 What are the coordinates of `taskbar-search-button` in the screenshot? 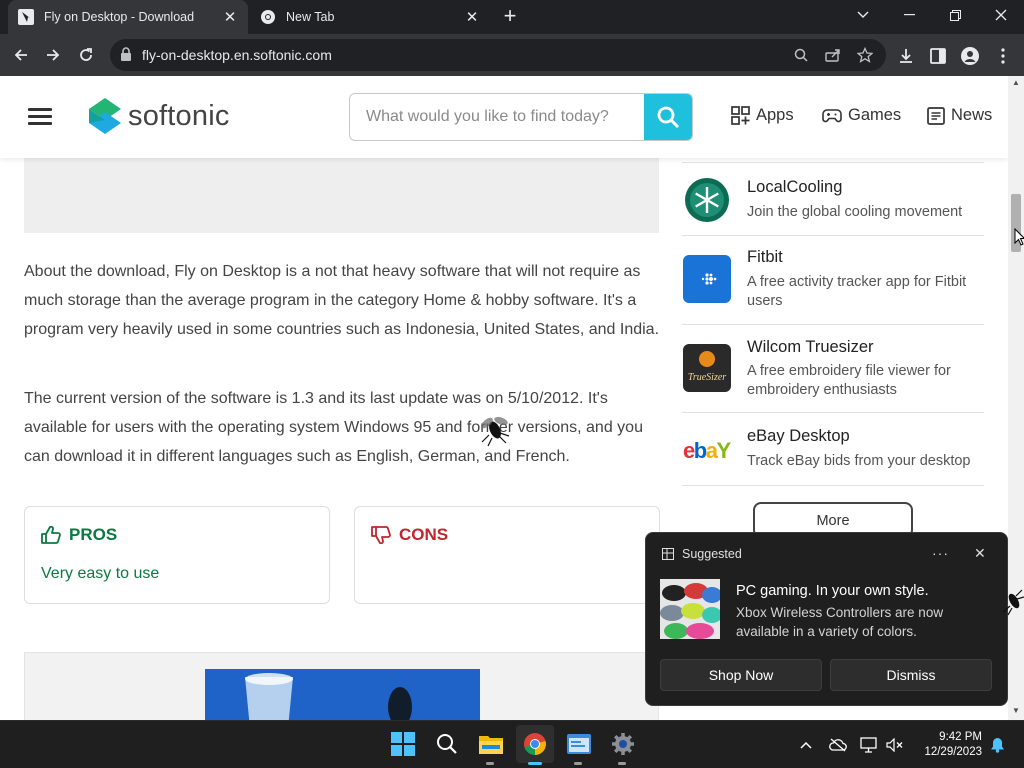 It's located at (447, 744).